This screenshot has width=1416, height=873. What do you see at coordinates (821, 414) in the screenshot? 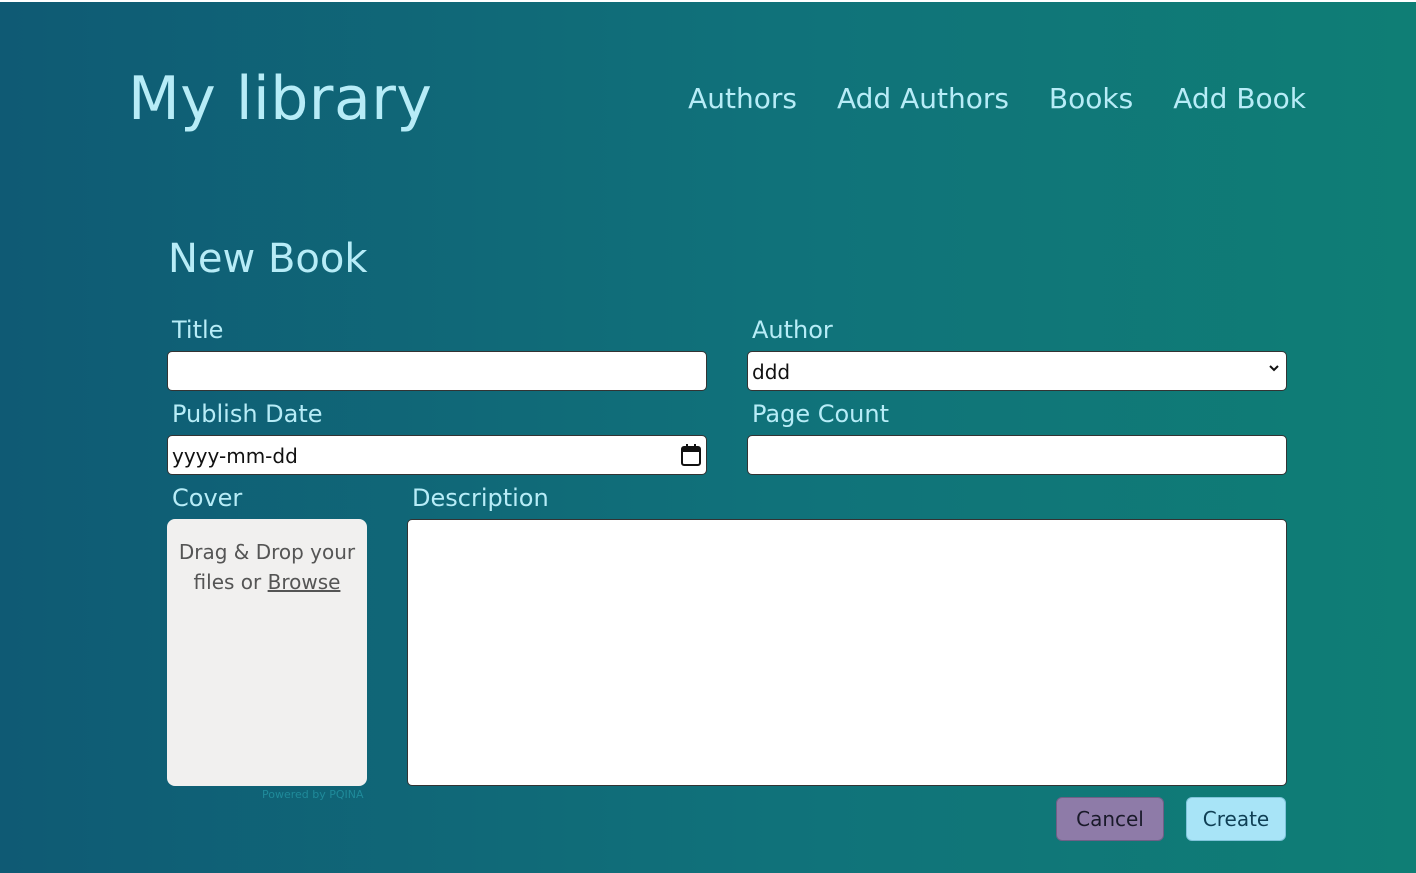
I see `page-count-label: Page Count` at bounding box center [821, 414].